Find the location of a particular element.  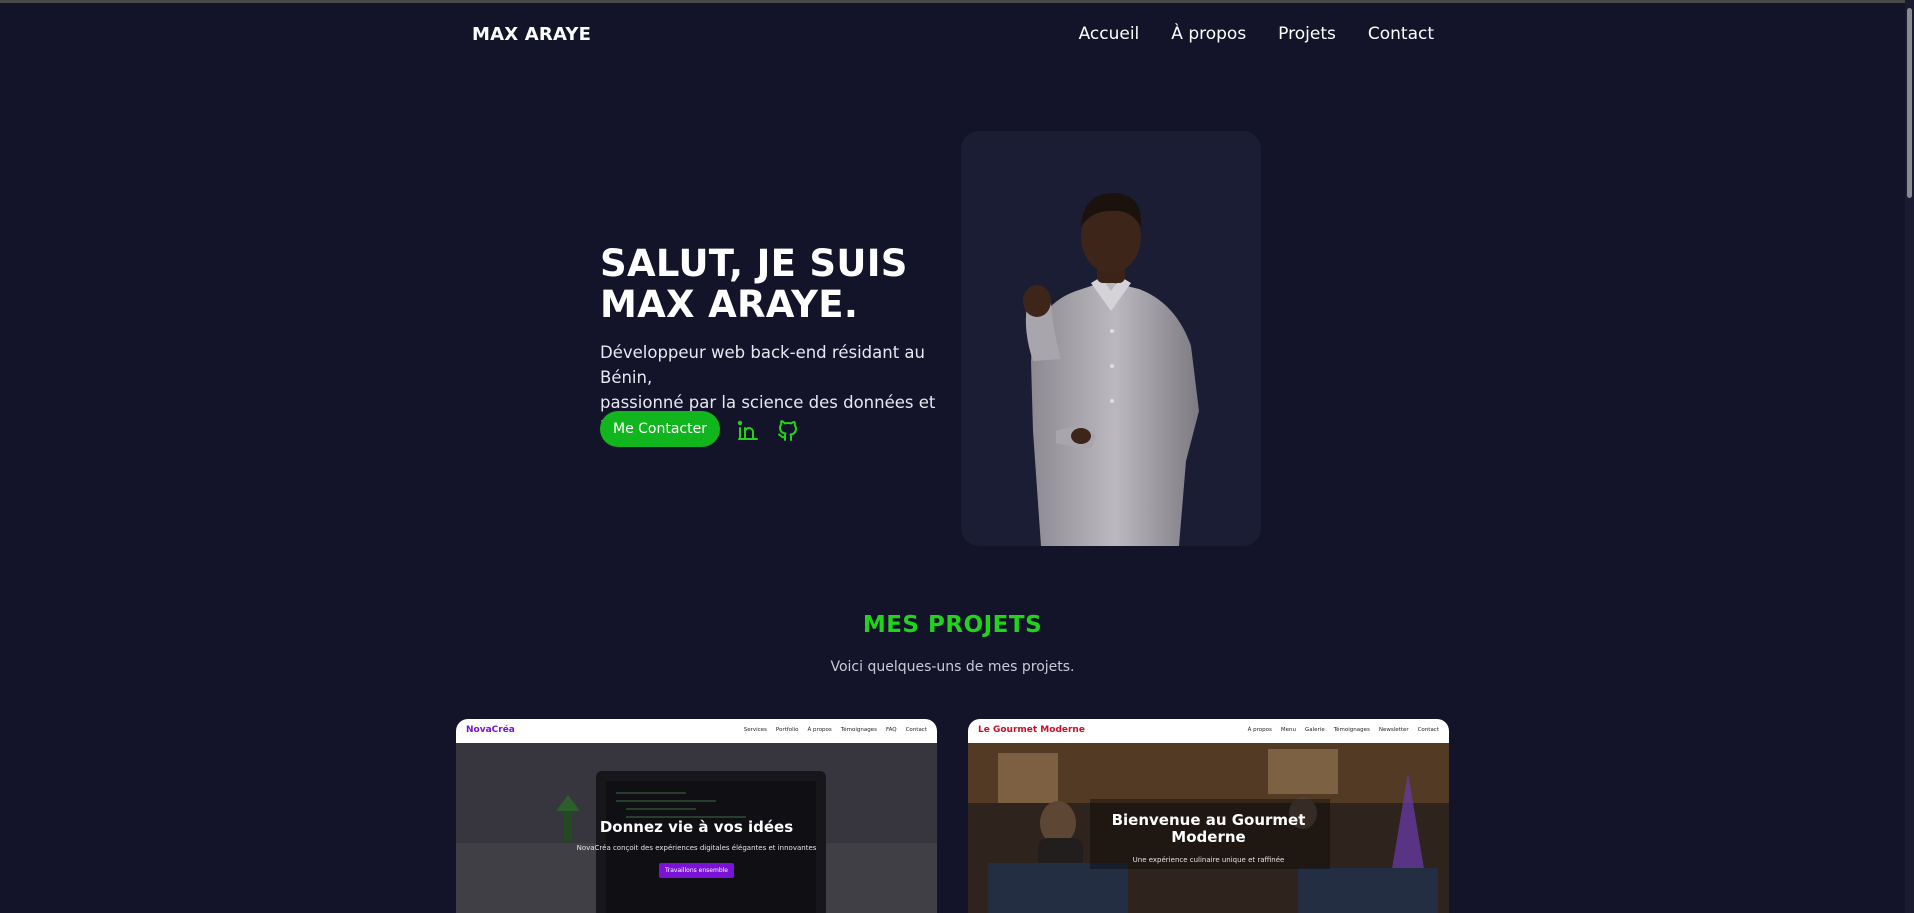

profile-photo is located at coordinates (1111, 369).